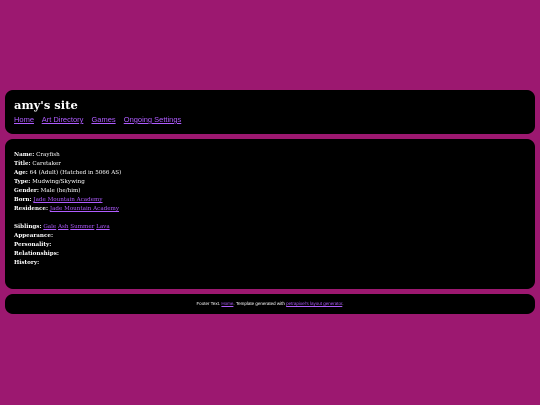 The width and height of the screenshot is (540, 405). Describe the element at coordinates (270, 227) in the screenshot. I see `siblings-row: Siblings: Gale Ash Summer Lava` at that location.